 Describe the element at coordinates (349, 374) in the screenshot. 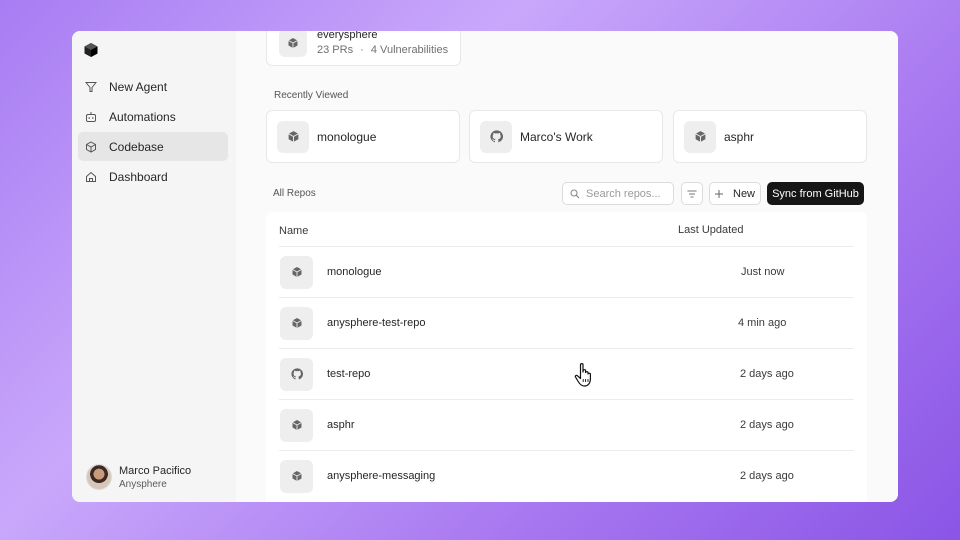

I see `repo-name: test-repo` at that location.